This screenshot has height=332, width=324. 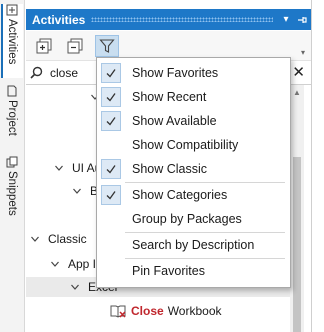 I want to click on adjacent-panel-edge, so click(x=317, y=166).